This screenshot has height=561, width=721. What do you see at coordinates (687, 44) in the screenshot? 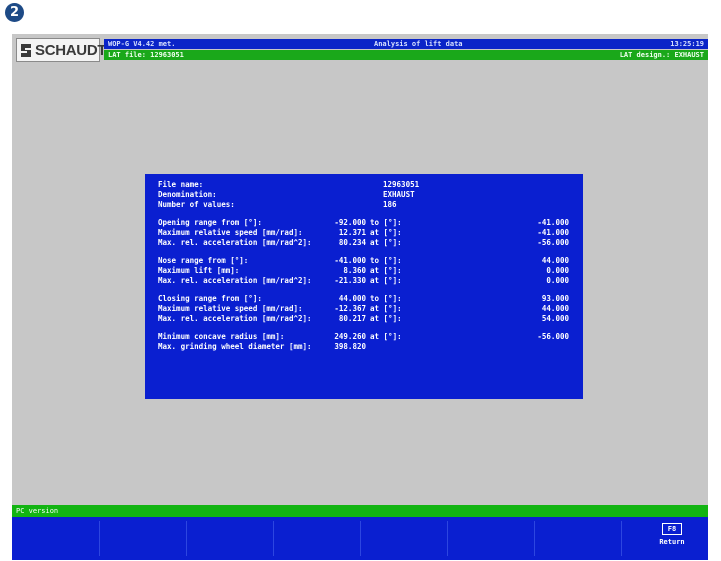
I see `clock: 13:25:19` at bounding box center [687, 44].